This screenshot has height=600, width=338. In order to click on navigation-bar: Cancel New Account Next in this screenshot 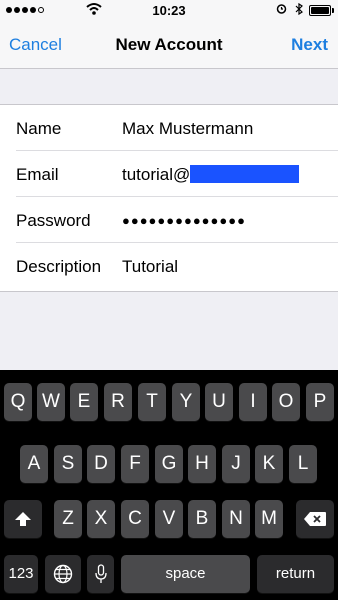, I will do `click(169, 44)`.